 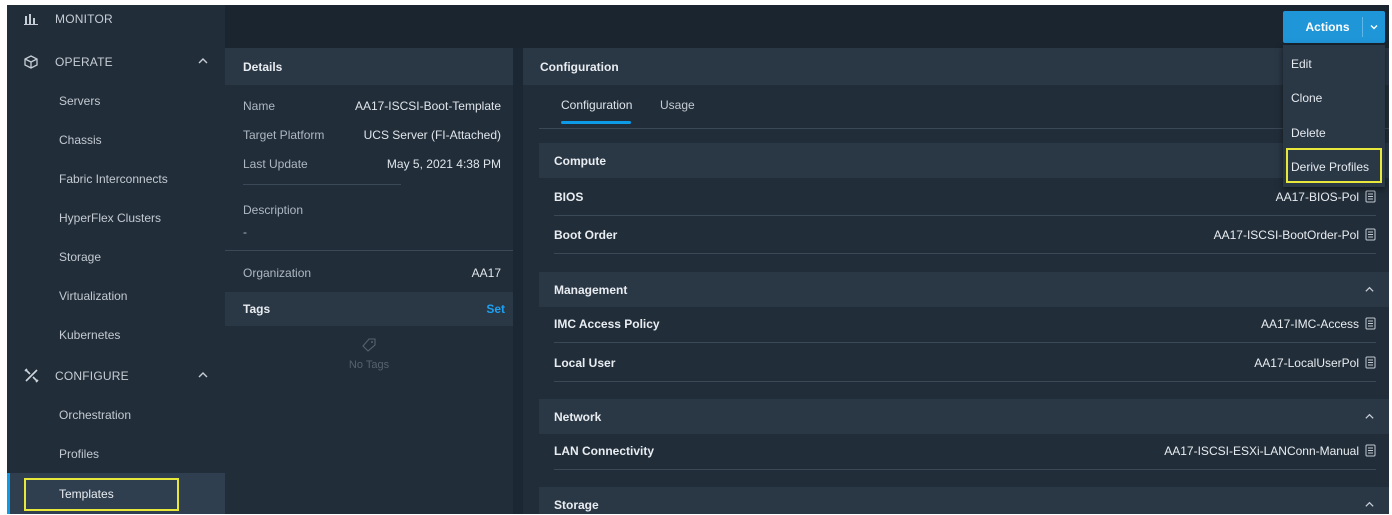 What do you see at coordinates (443, 164) in the screenshot?
I see `update-value: May 5, 2021 4:38 PM` at bounding box center [443, 164].